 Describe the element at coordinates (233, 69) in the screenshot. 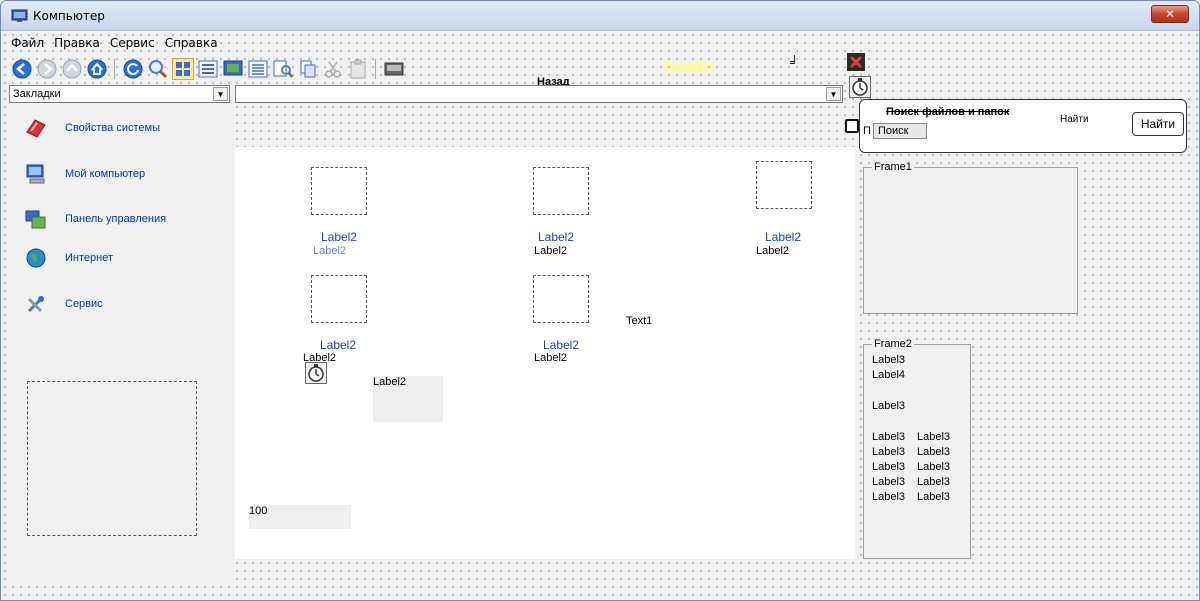

I see `thumbnails-view-icon` at that location.